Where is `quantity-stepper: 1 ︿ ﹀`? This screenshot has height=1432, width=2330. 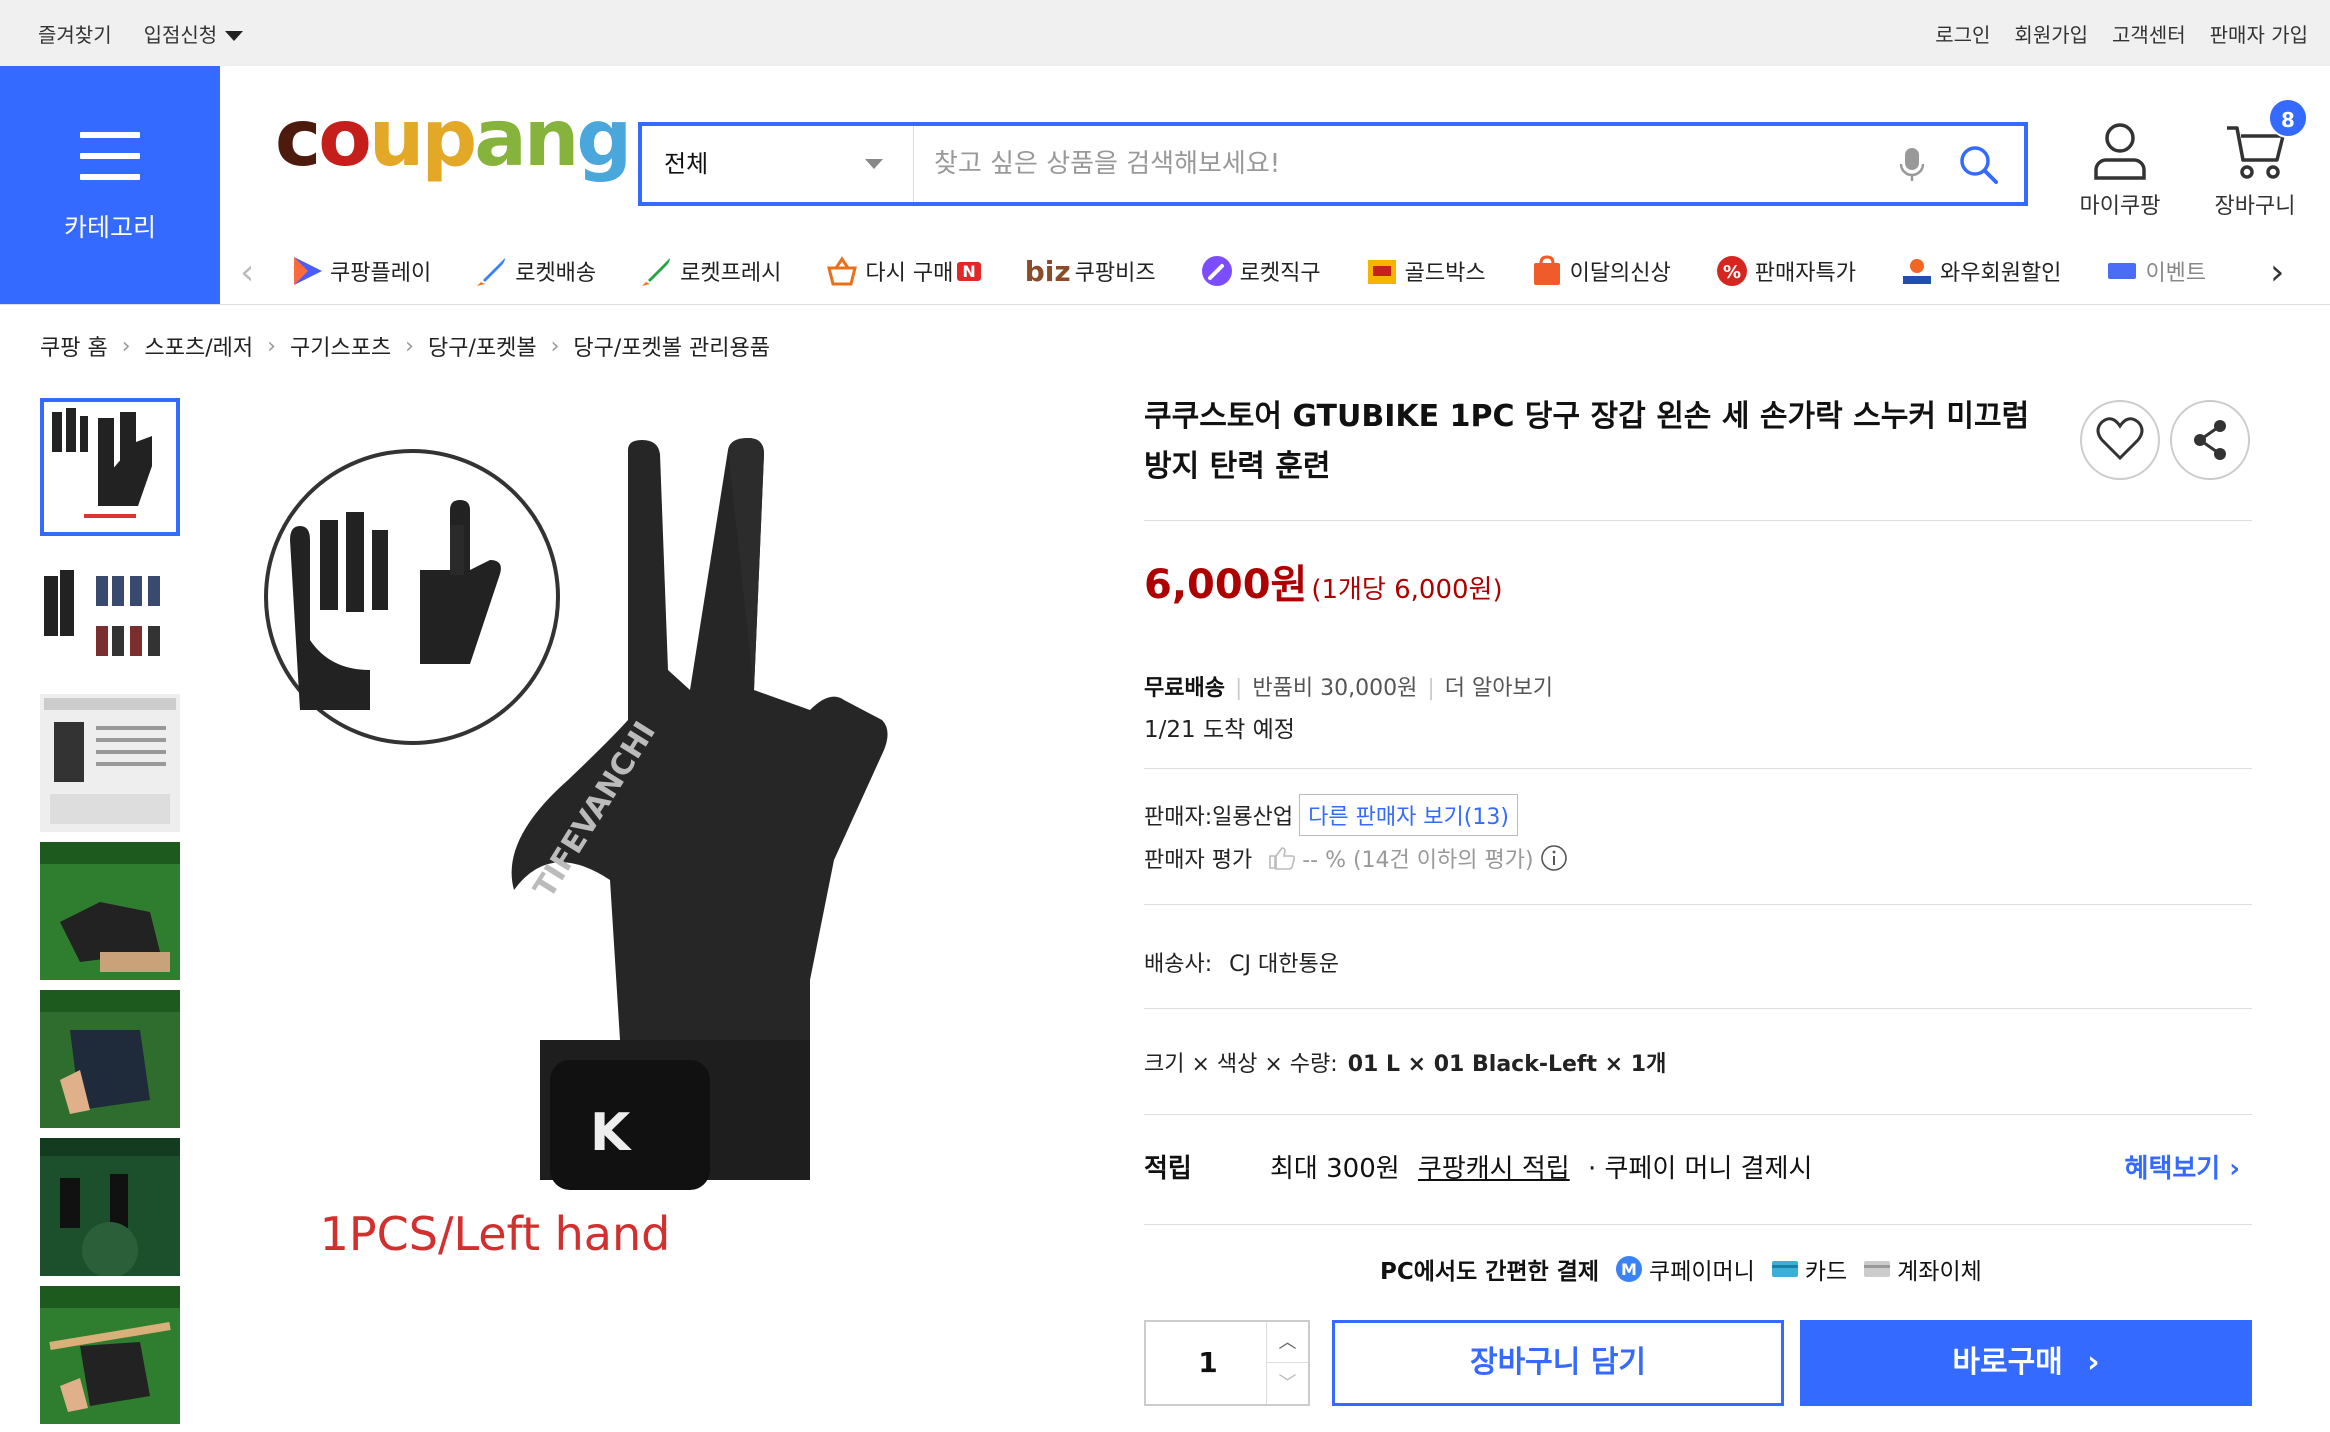
quantity-stepper: 1 ︿ ﹀ is located at coordinates (1227, 1363).